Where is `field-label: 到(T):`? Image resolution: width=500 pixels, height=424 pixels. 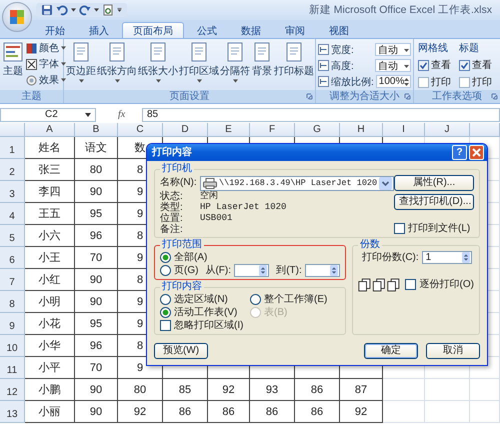
field-label: 到(T): is located at coordinates (289, 270).